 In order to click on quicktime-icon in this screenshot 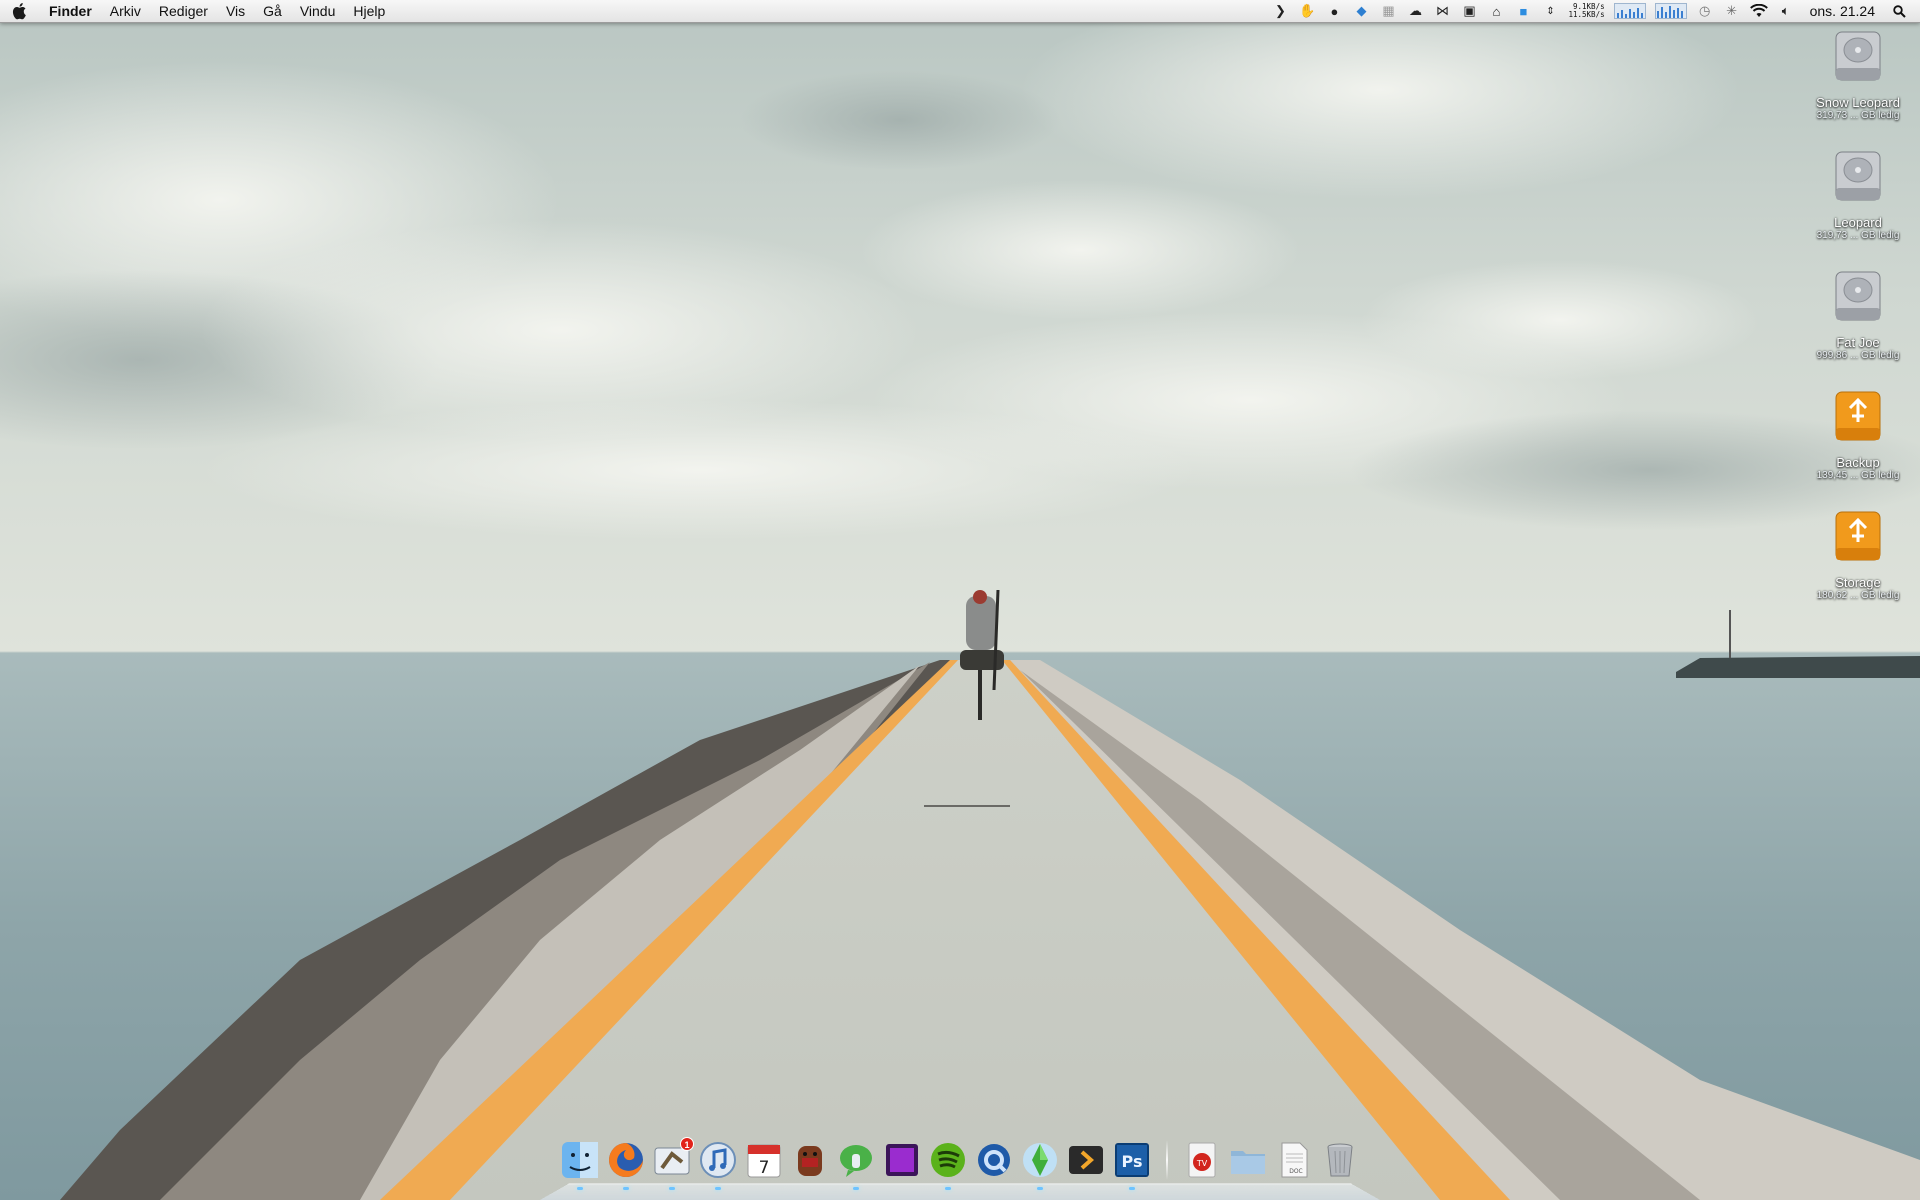, I will do `click(994, 1160)`.